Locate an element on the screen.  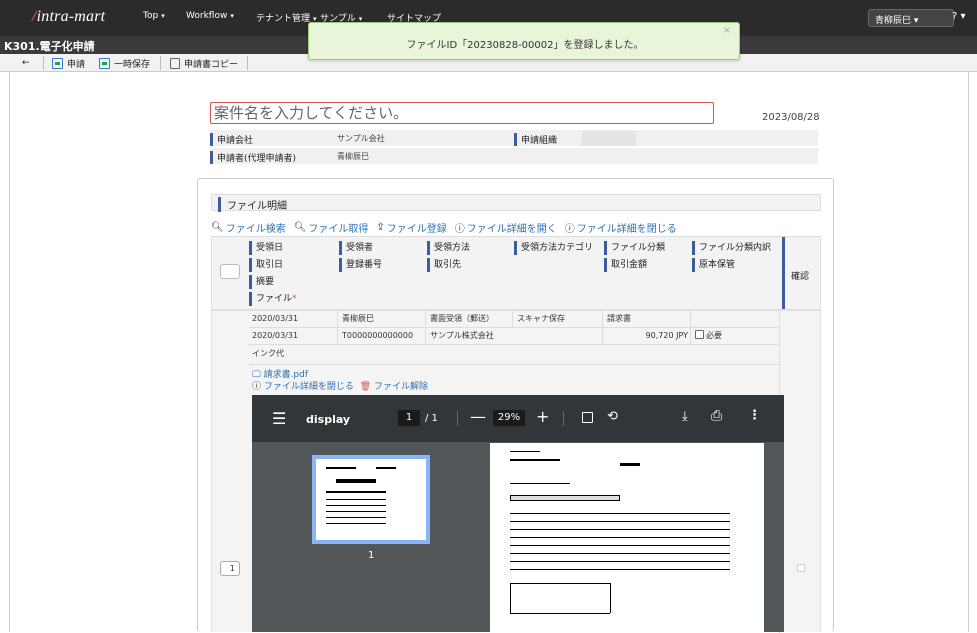
org-label: 申請組織 is located at coordinates (535, 139).